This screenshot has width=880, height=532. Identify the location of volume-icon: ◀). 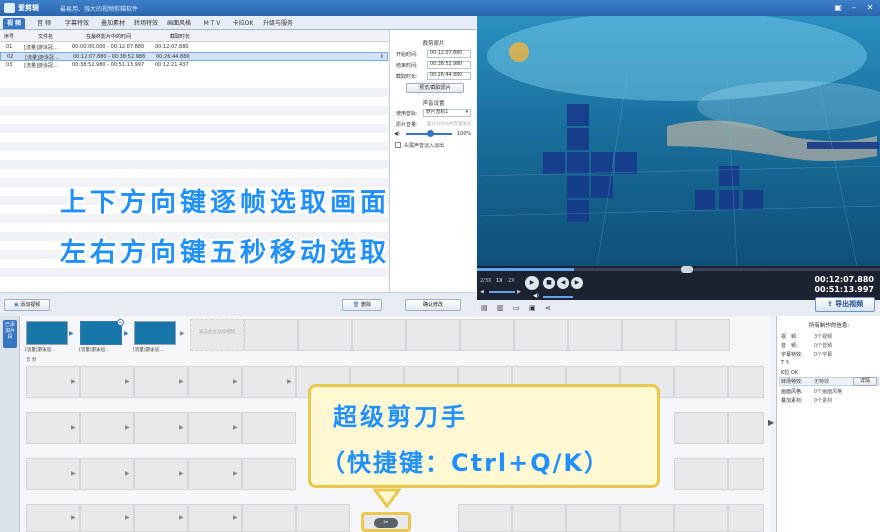
(536, 296).